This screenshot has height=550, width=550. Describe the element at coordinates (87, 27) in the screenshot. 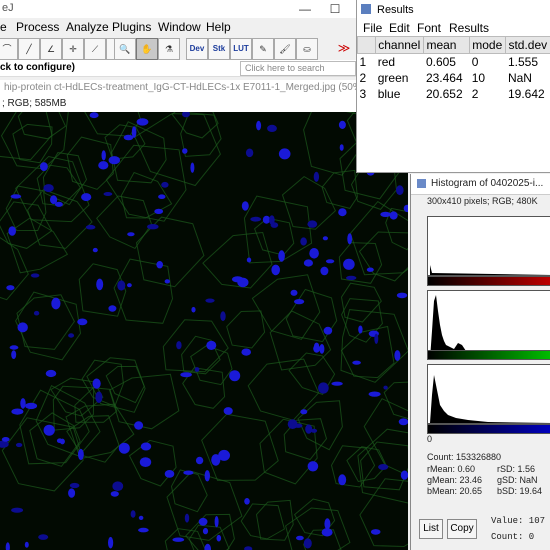

I see `menu-analyze: Analyze` at that location.